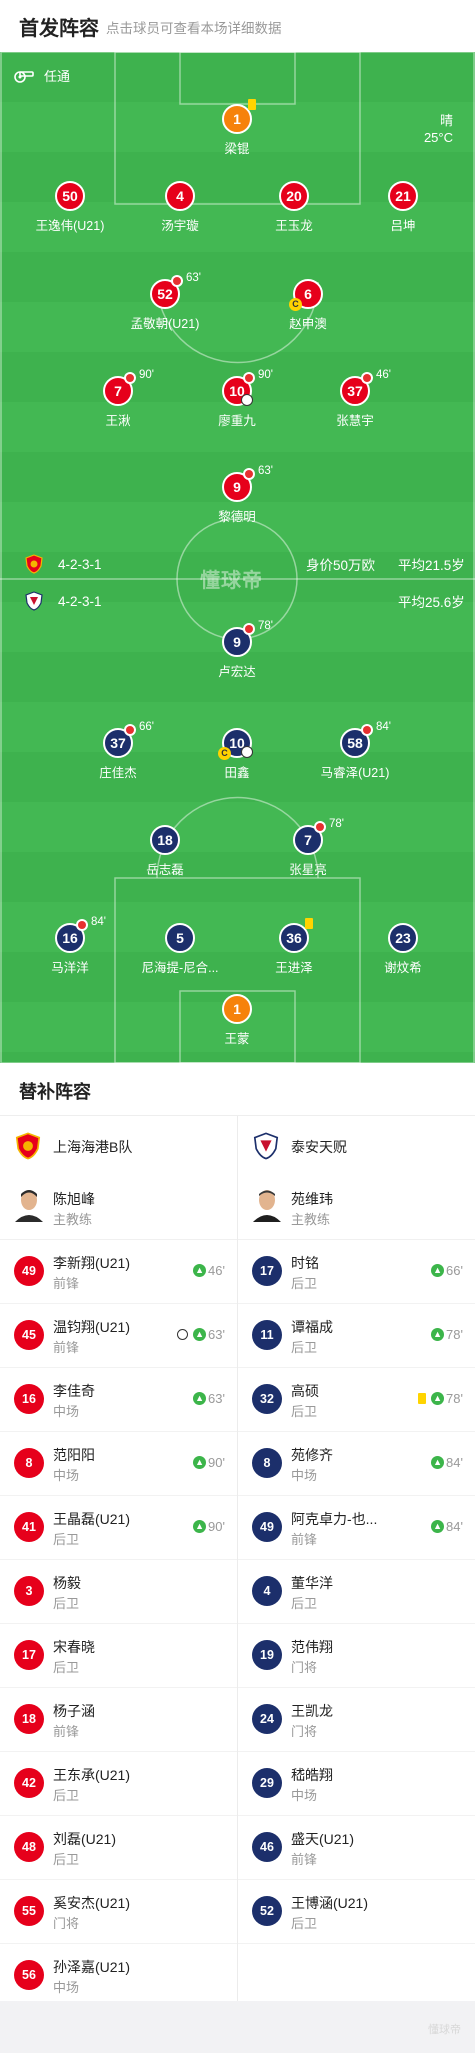  I want to click on sub-player-row: 3 杨毅 后卫, so click(118, 1592).